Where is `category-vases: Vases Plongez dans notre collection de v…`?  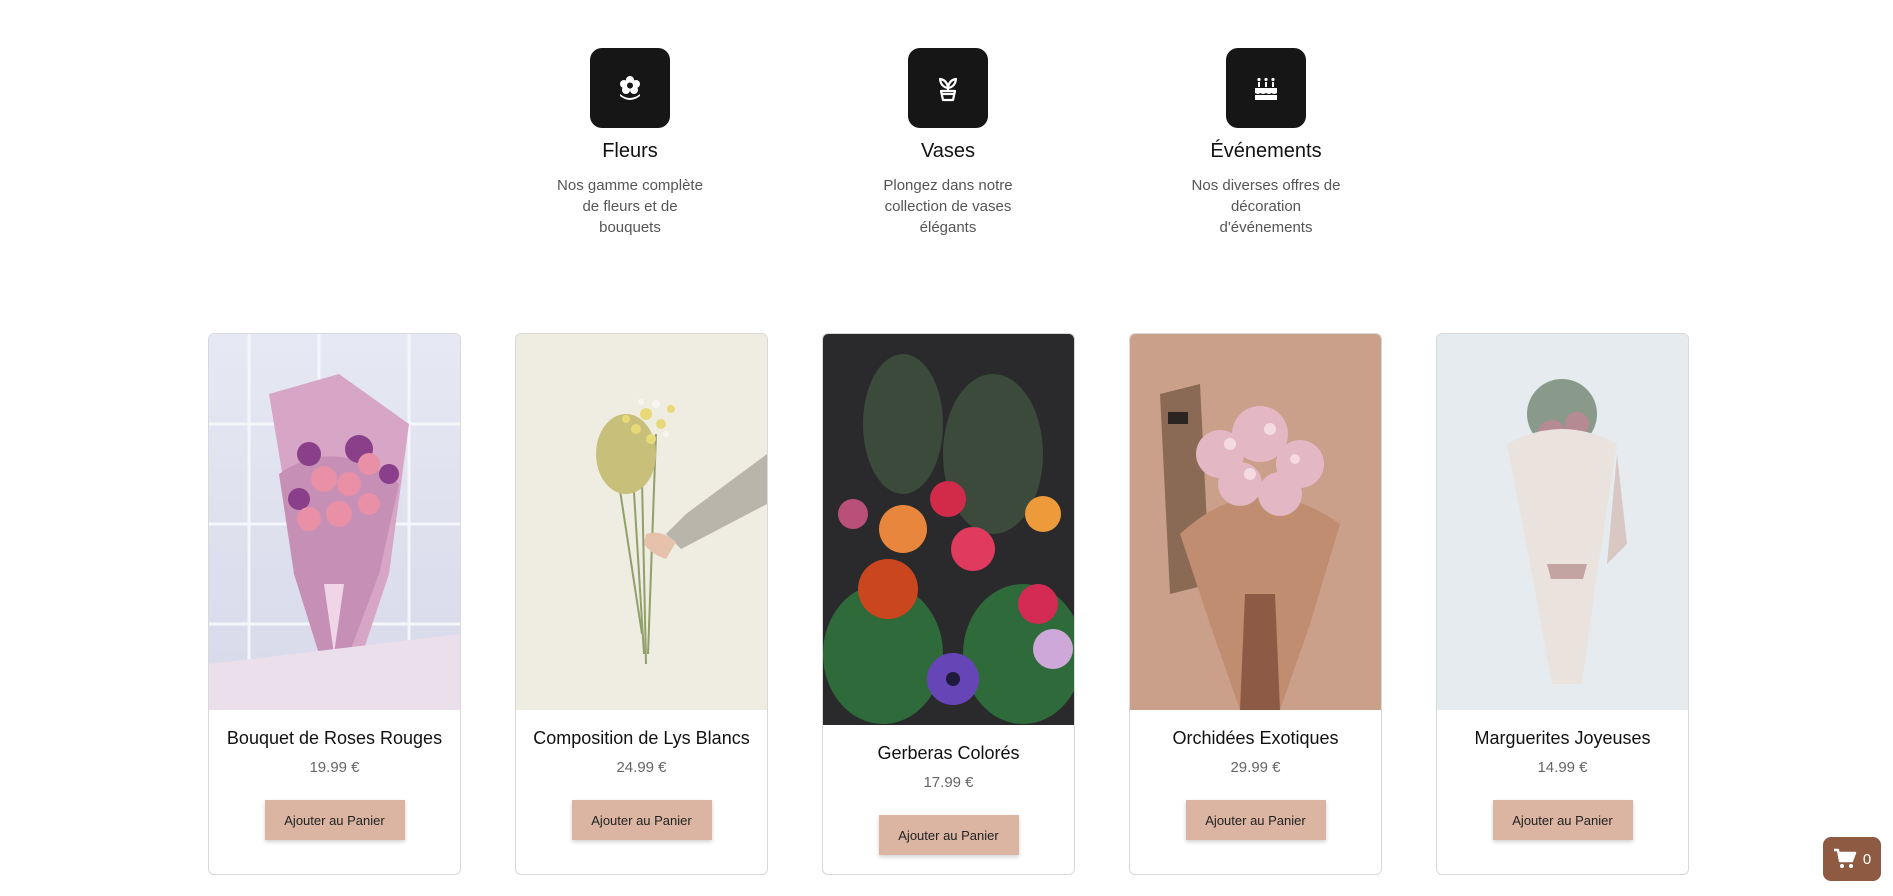
category-vases: Vases Plongez dans notre collection de v… is located at coordinates (948, 143).